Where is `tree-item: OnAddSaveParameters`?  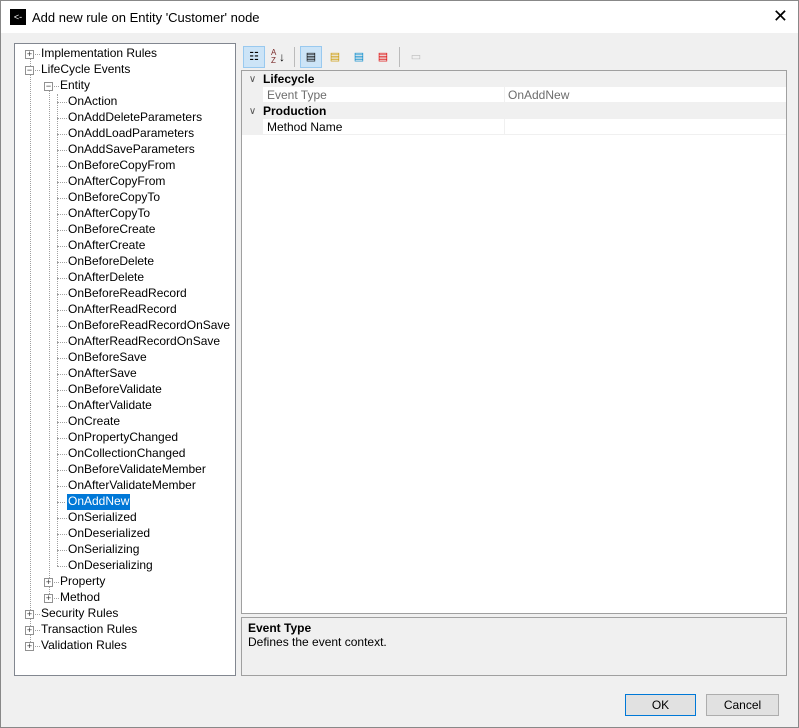
tree-item: OnAddSaveParameters is located at coordinates (125, 150).